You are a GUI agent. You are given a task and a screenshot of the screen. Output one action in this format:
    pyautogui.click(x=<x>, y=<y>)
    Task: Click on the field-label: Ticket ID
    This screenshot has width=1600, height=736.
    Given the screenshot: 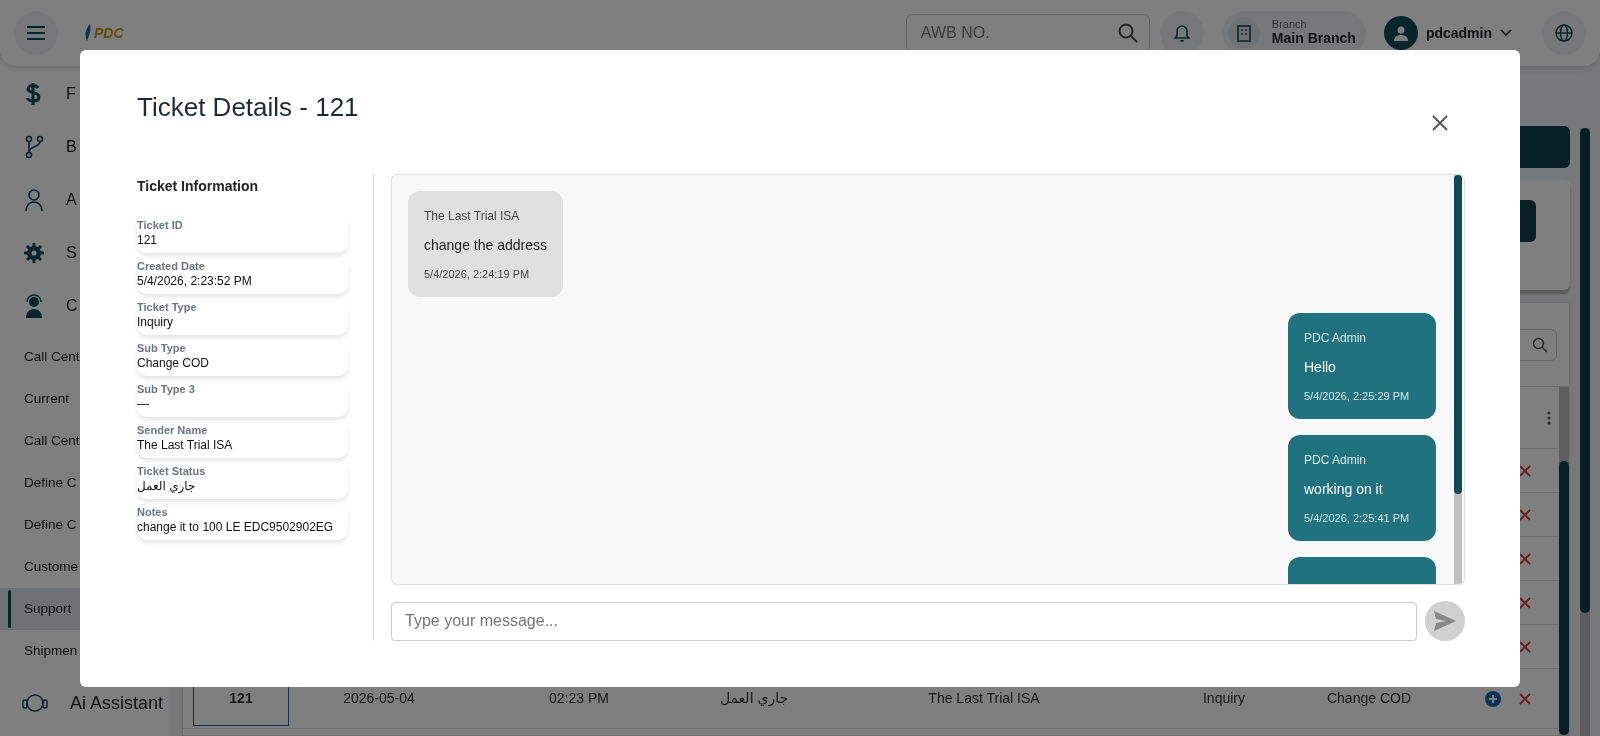 What is the action you would take?
    pyautogui.click(x=160, y=226)
    